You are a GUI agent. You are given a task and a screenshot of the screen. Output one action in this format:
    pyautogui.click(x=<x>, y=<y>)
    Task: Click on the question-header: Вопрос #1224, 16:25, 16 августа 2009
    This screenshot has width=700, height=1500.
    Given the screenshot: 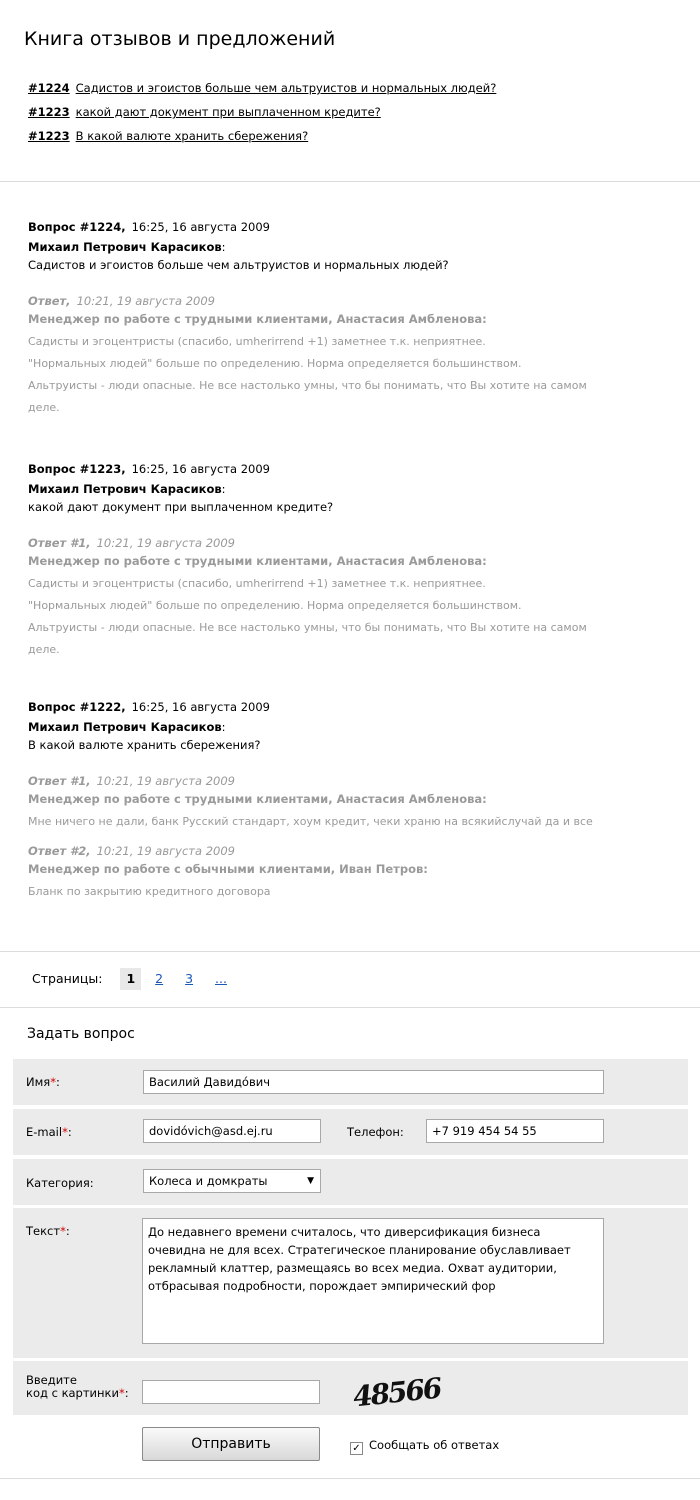 What is the action you would take?
    pyautogui.click(x=313, y=229)
    